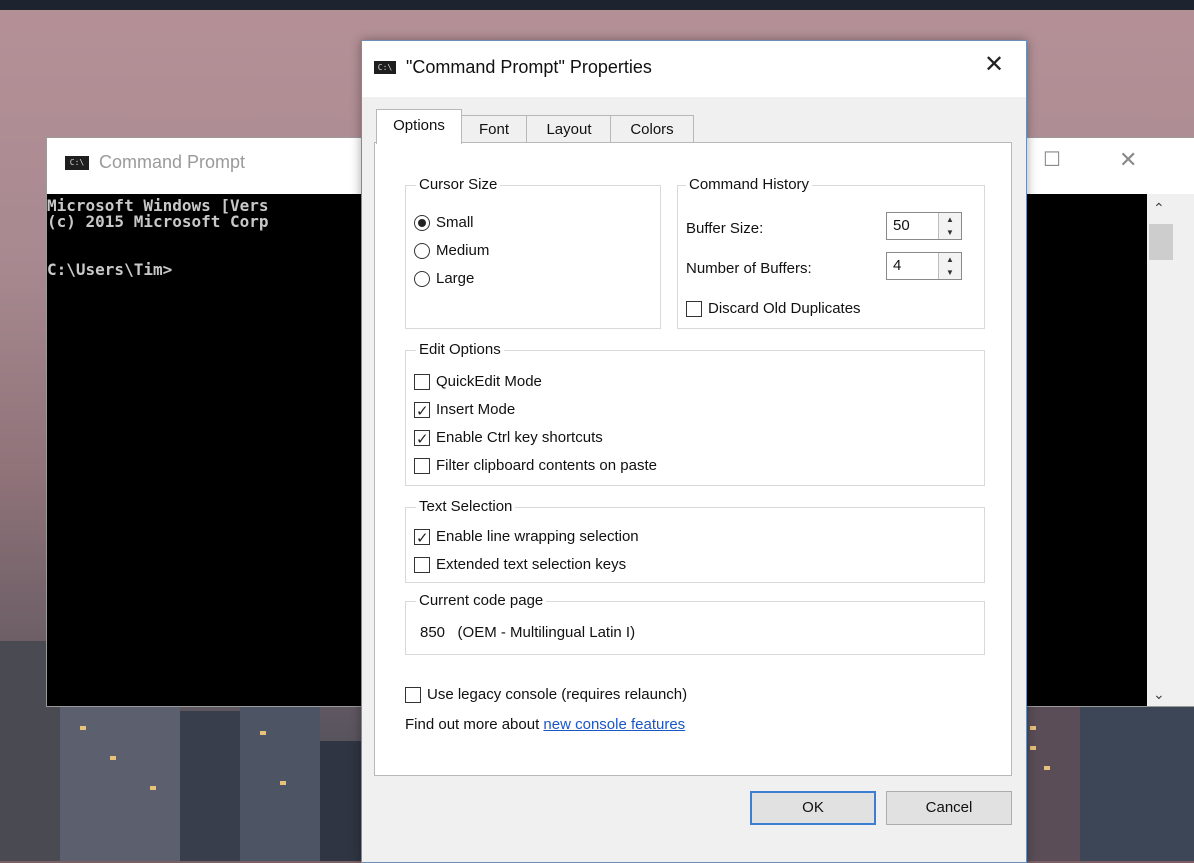 This screenshot has height=863, width=1194. I want to click on ok-button: OK, so click(813, 808).